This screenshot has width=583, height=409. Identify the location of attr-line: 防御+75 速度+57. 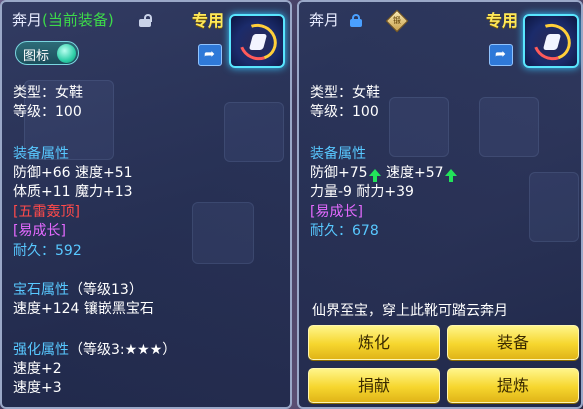
(384, 173).